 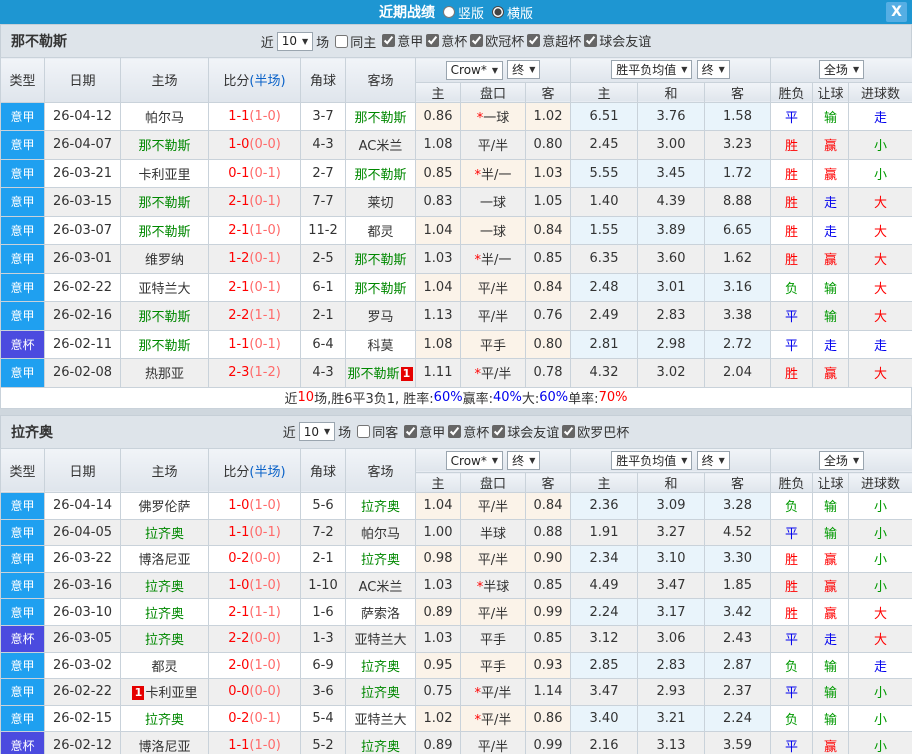 I want to click on summary-segment: 40%, so click(x=507, y=397).